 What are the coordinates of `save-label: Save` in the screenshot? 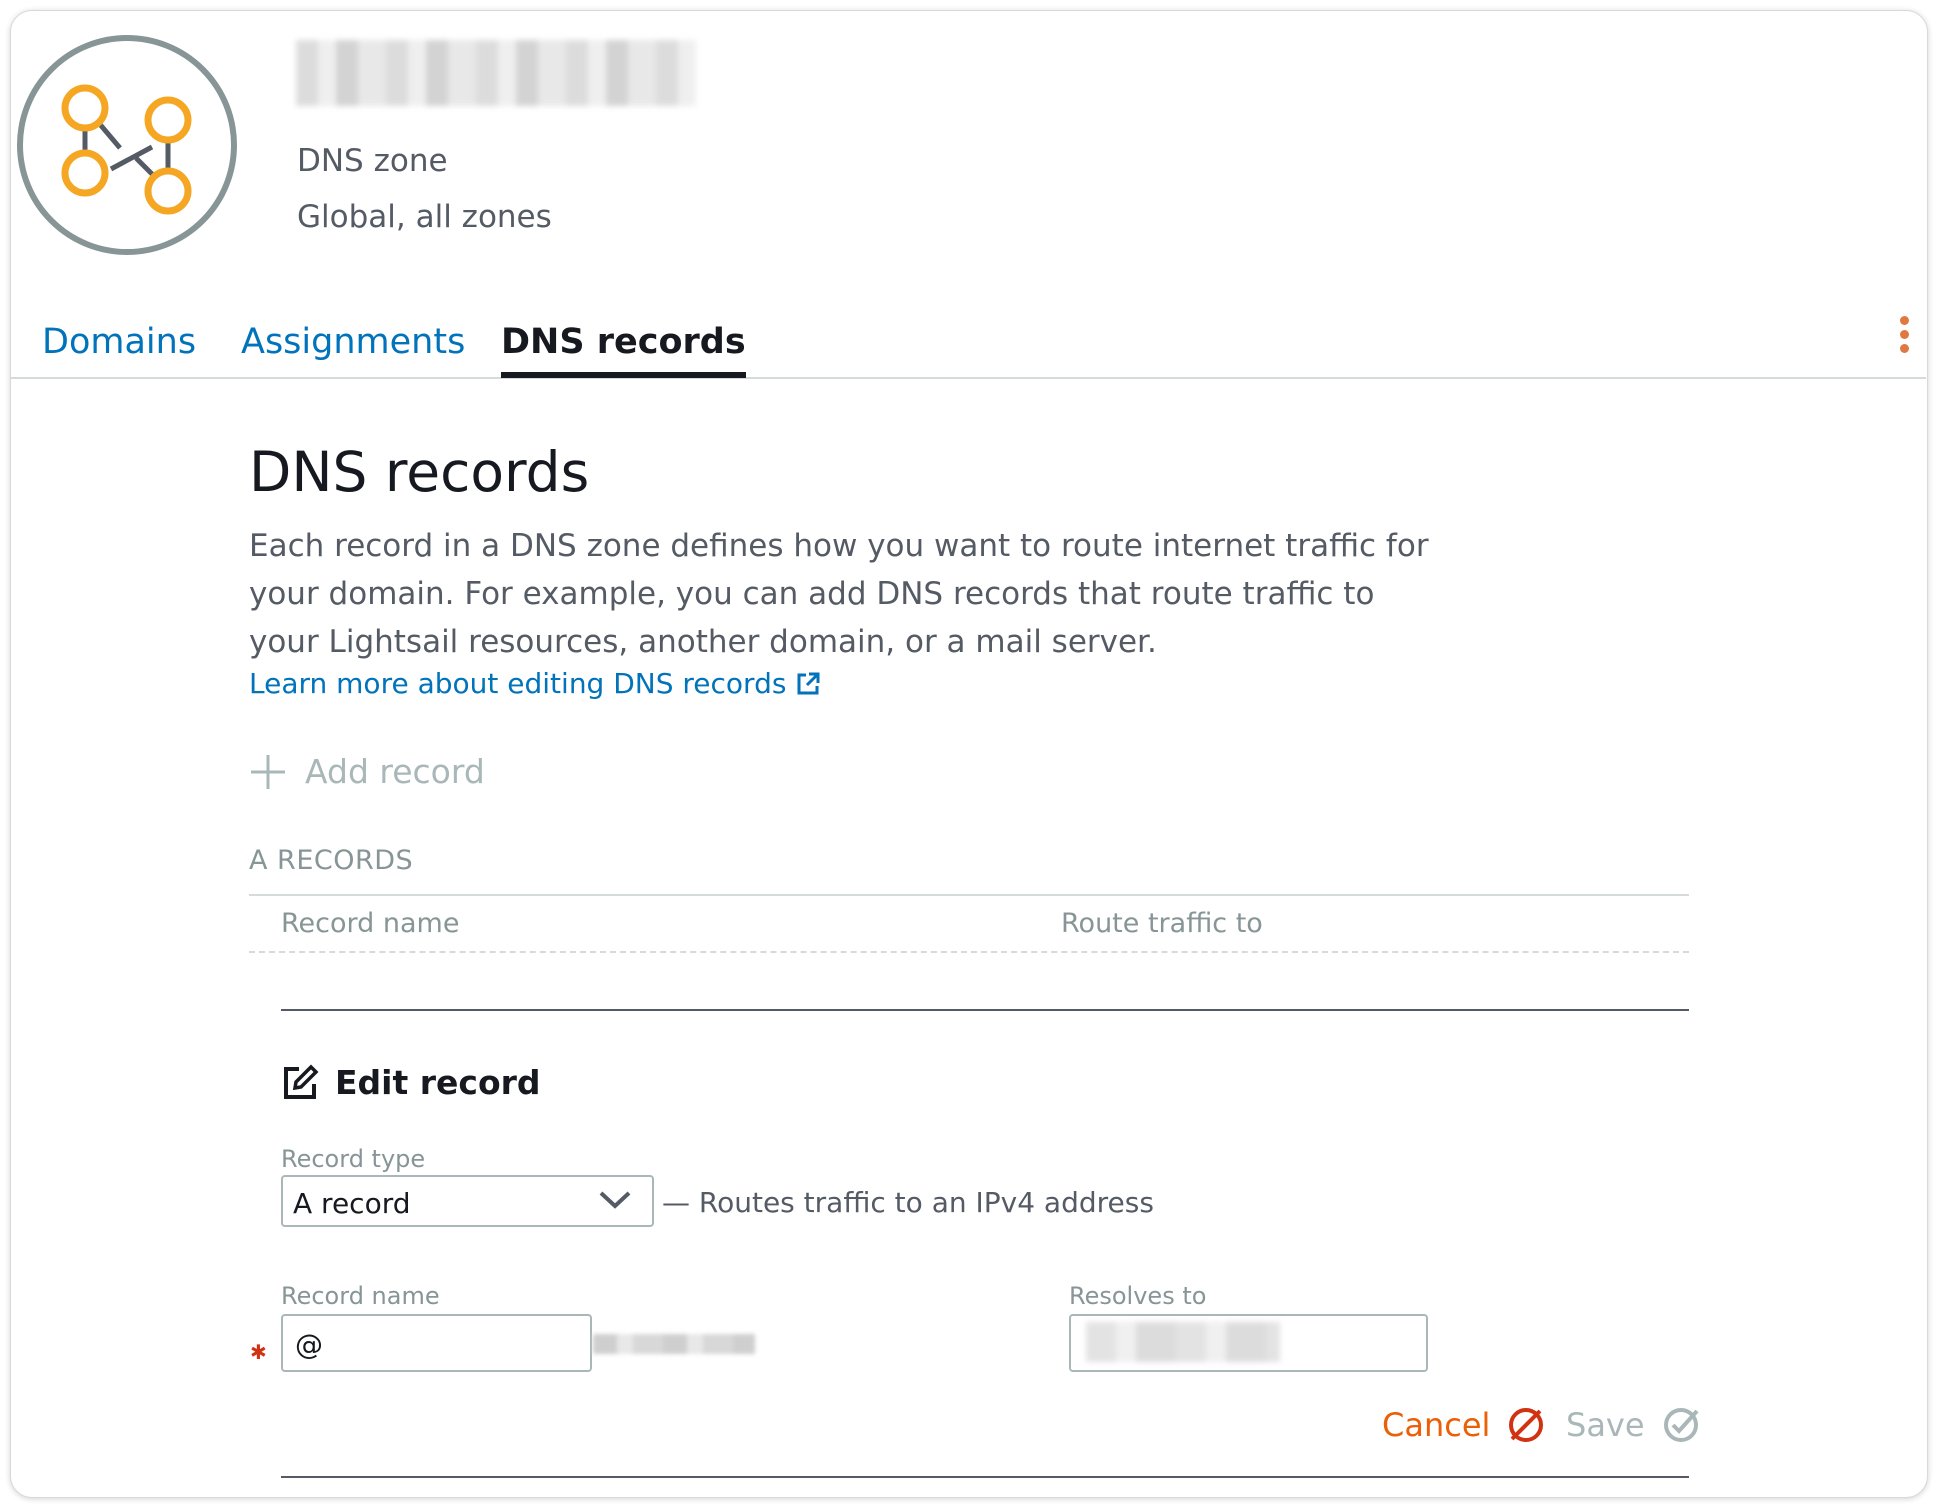 It's located at (1605, 1425).